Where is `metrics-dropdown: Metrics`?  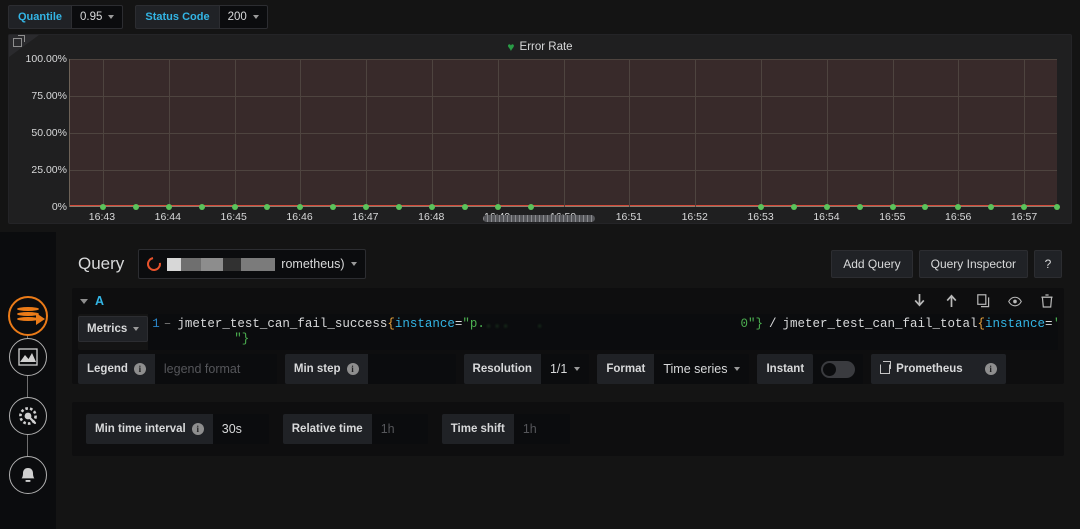 metrics-dropdown: Metrics is located at coordinates (113, 329).